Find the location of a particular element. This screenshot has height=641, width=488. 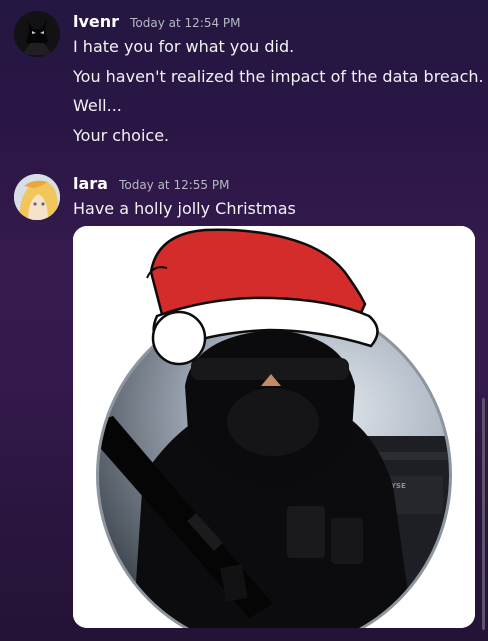

user-avatar-lara is located at coordinates (37, 197).